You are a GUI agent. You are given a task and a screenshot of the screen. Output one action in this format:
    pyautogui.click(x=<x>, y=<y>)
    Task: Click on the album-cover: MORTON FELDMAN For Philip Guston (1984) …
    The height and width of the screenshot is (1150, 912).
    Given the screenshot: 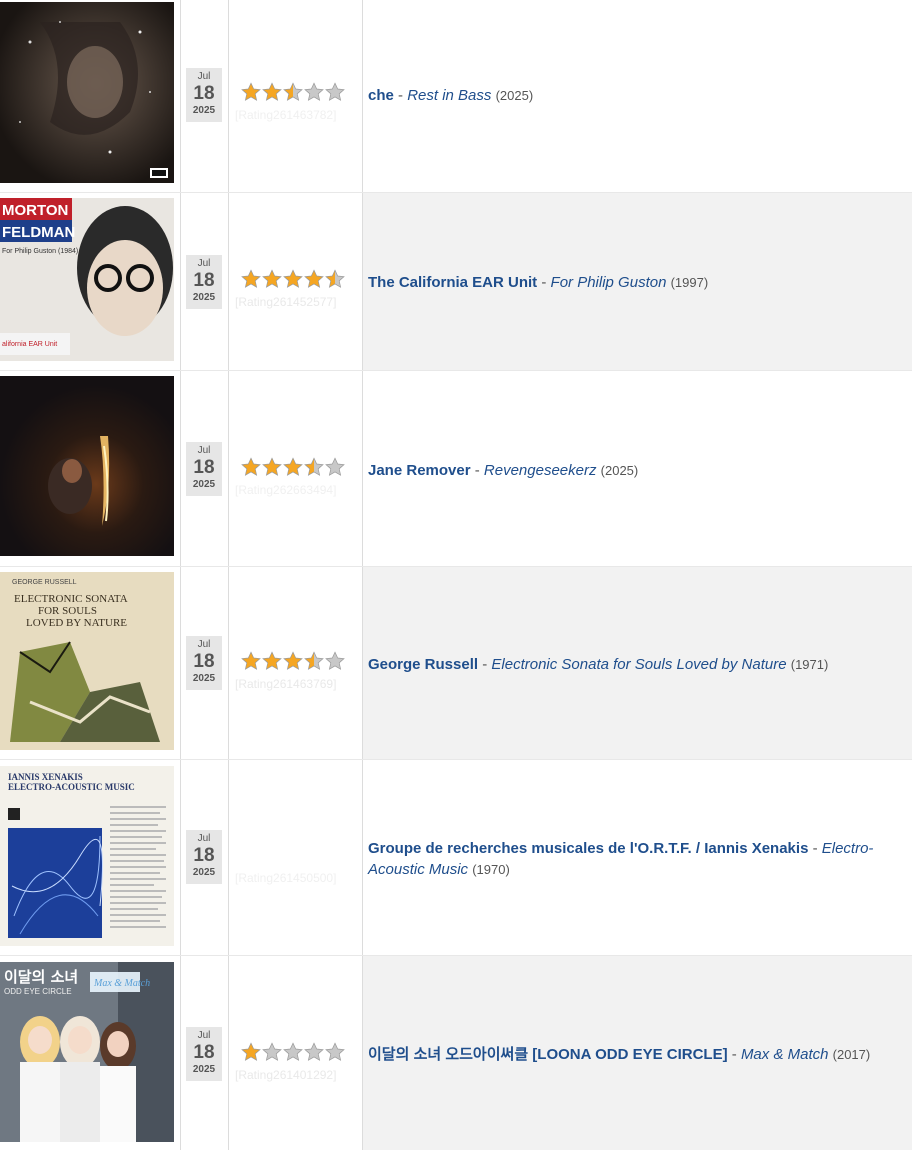 What is the action you would take?
    pyautogui.click(x=87, y=279)
    